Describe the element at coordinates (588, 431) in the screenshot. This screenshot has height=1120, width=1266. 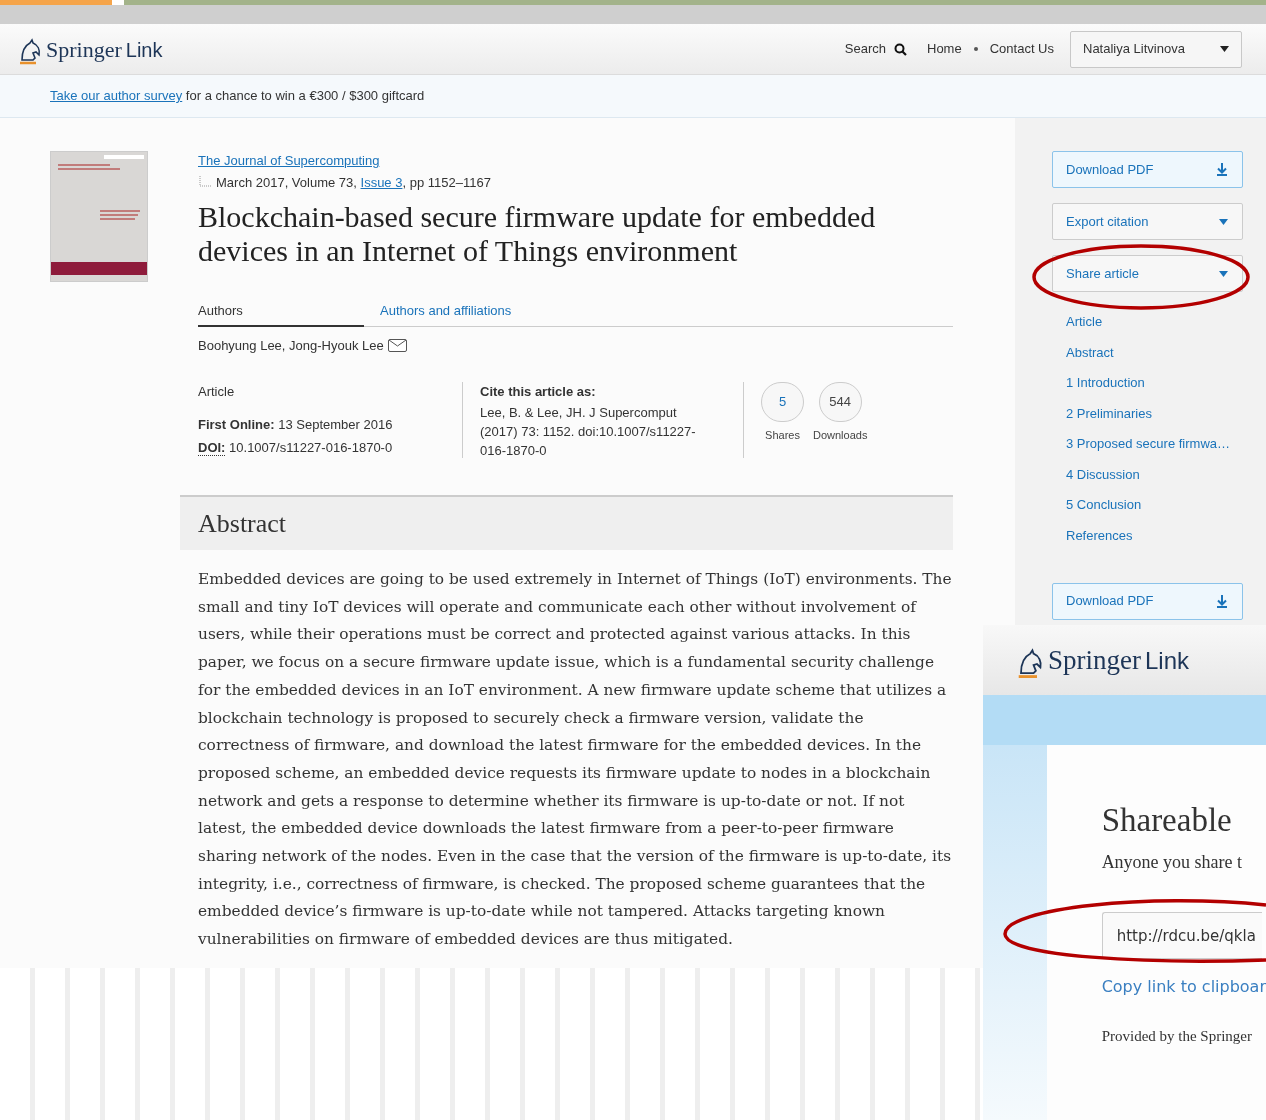
I see `citation-text: Lee, B. & Lee, JH. J Supercomput (2017) 73: 1152. doi:10.1007/s11227-016-1870-0` at that location.